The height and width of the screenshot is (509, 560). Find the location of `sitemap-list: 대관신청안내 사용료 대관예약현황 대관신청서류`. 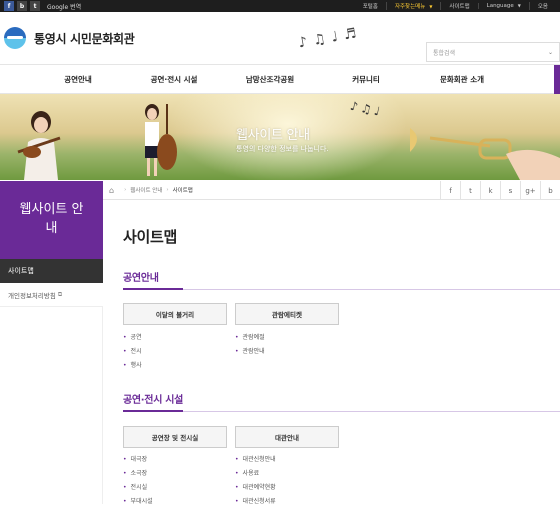

sitemap-list: 대관신청안내 사용료 대관예약현황 대관신청서류 is located at coordinates (255, 481).